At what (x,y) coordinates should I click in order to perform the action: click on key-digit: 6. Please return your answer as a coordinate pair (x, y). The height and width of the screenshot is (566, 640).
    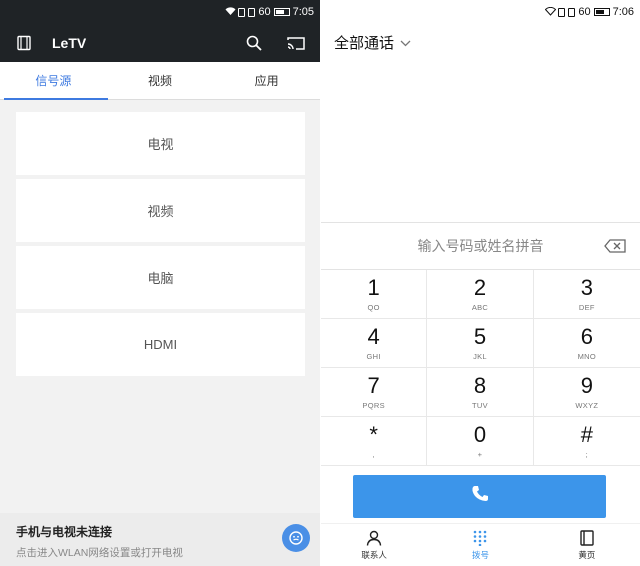
    Looking at the image, I should click on (586, 336).